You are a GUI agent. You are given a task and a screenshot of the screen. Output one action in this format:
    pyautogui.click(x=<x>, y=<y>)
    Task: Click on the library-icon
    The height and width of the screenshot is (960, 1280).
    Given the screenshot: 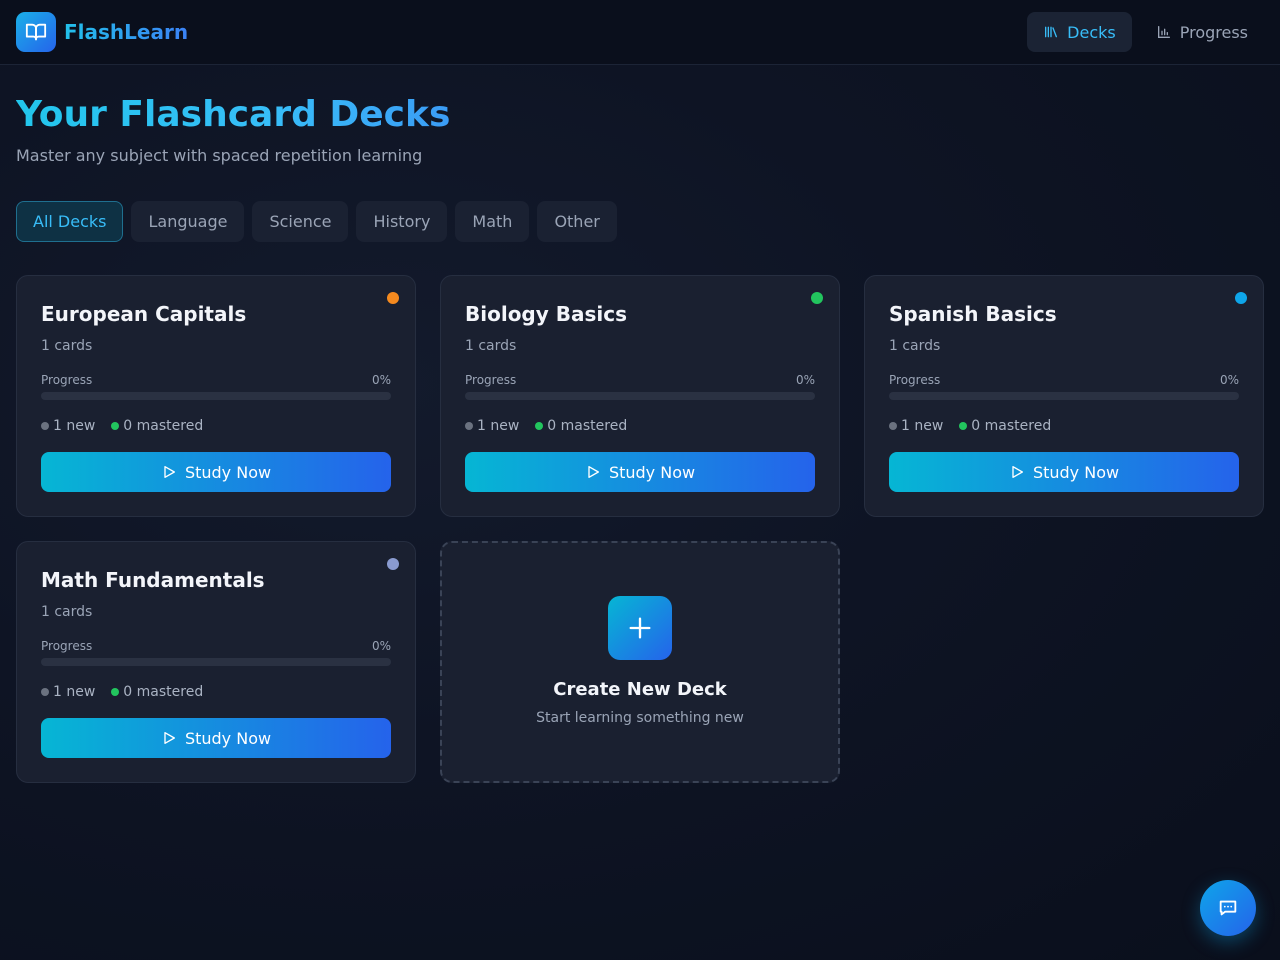 What is the action you would take?
    pyautogui.click(x=1051, y=32)
    